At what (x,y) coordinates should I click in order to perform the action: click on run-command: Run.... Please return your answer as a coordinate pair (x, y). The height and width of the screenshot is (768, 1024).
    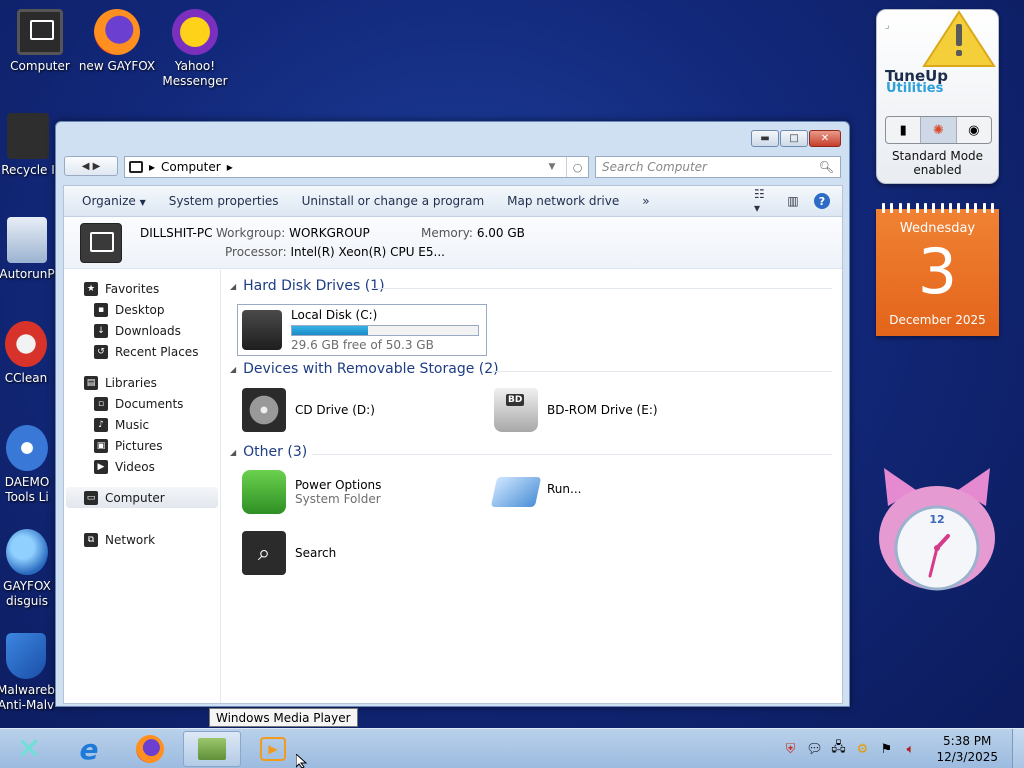
    Looking at the image, I should click on (535, 488).